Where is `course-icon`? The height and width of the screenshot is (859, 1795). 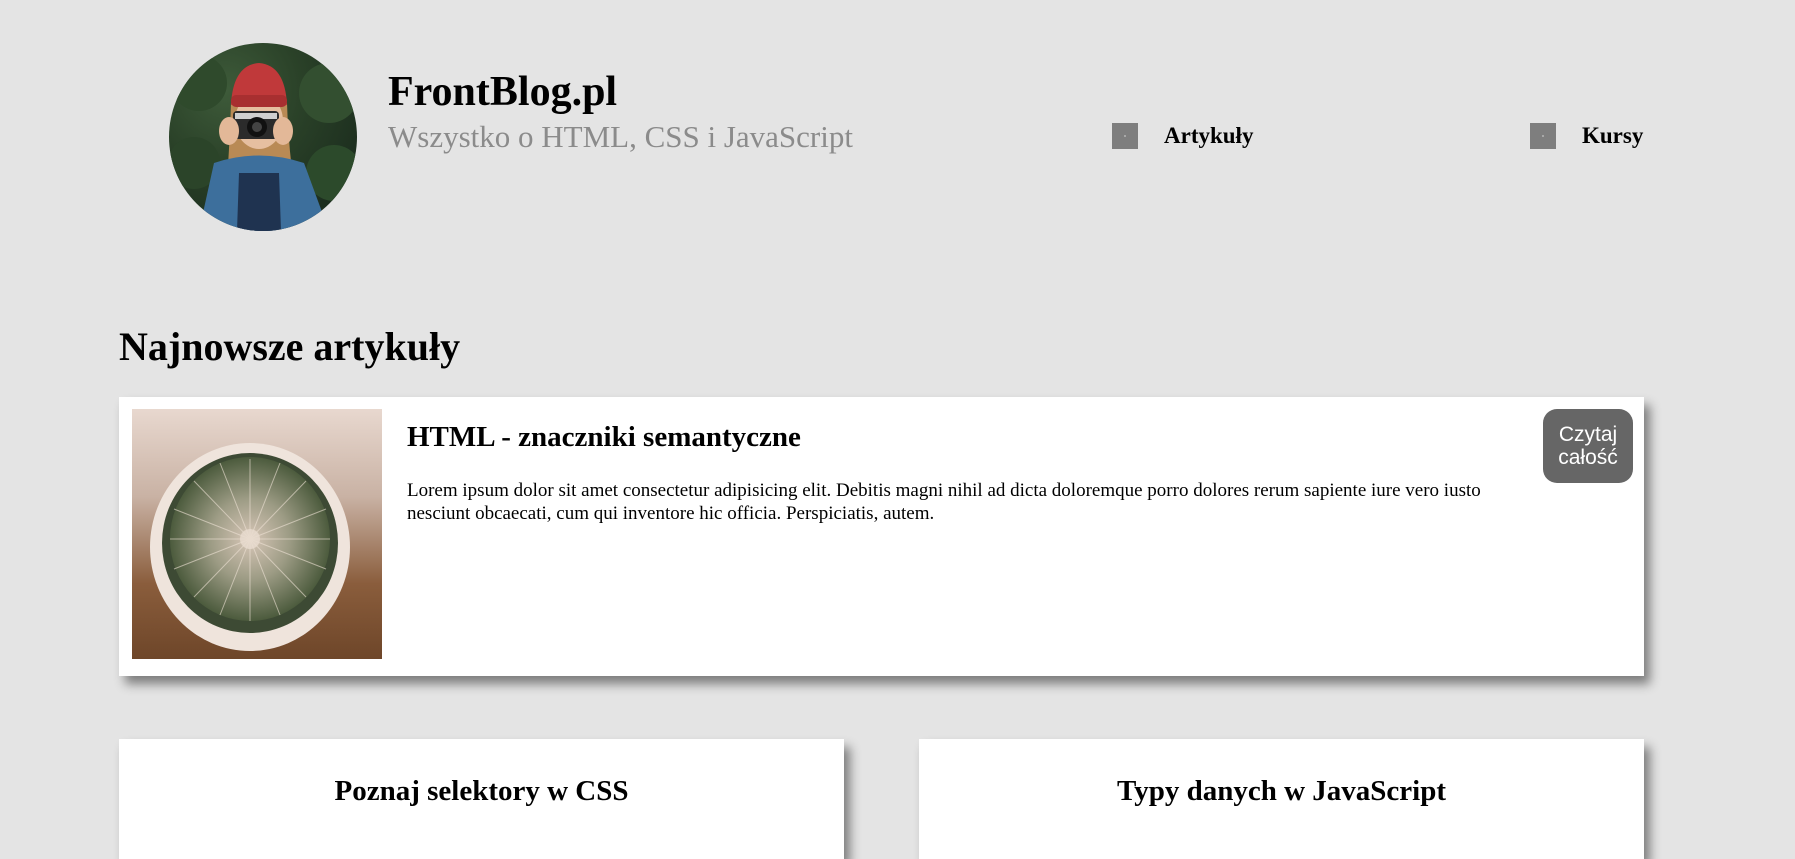
course-icon is located at coordinates (1543, 136).